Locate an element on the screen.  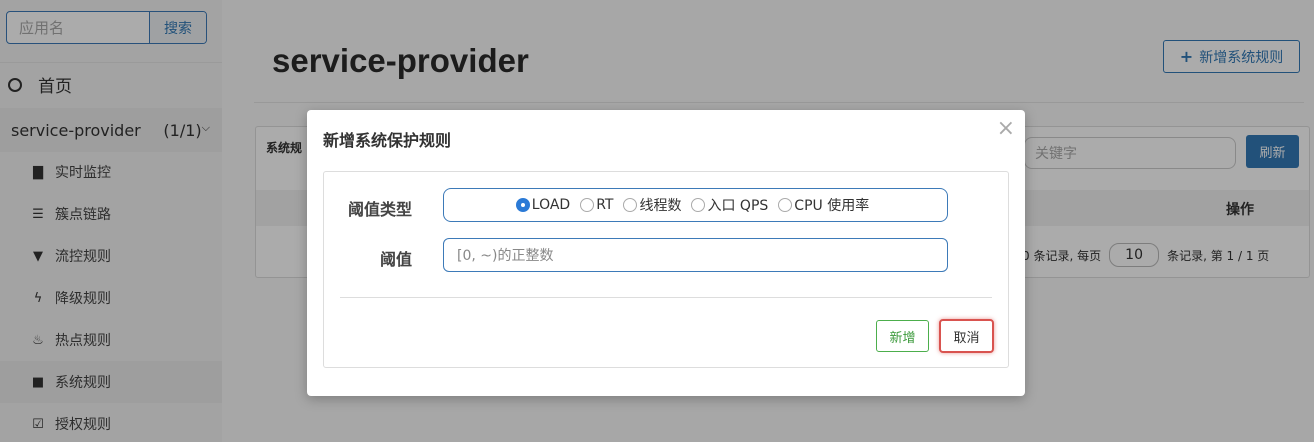
close-icon: × is located at coordinates (1006, 128).